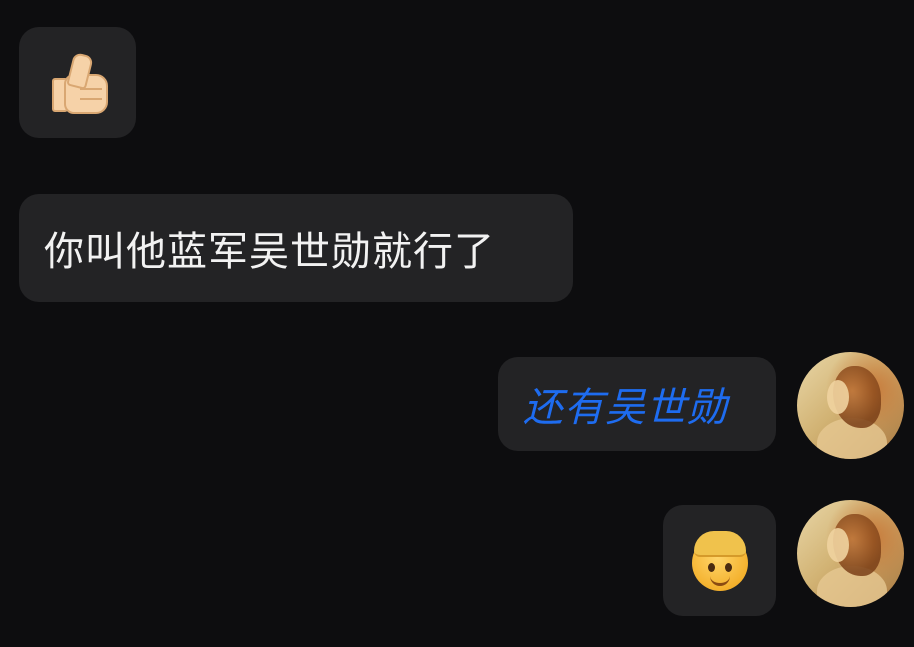  I want to click on message-bubble-boy-emoji, so click(719, 560).